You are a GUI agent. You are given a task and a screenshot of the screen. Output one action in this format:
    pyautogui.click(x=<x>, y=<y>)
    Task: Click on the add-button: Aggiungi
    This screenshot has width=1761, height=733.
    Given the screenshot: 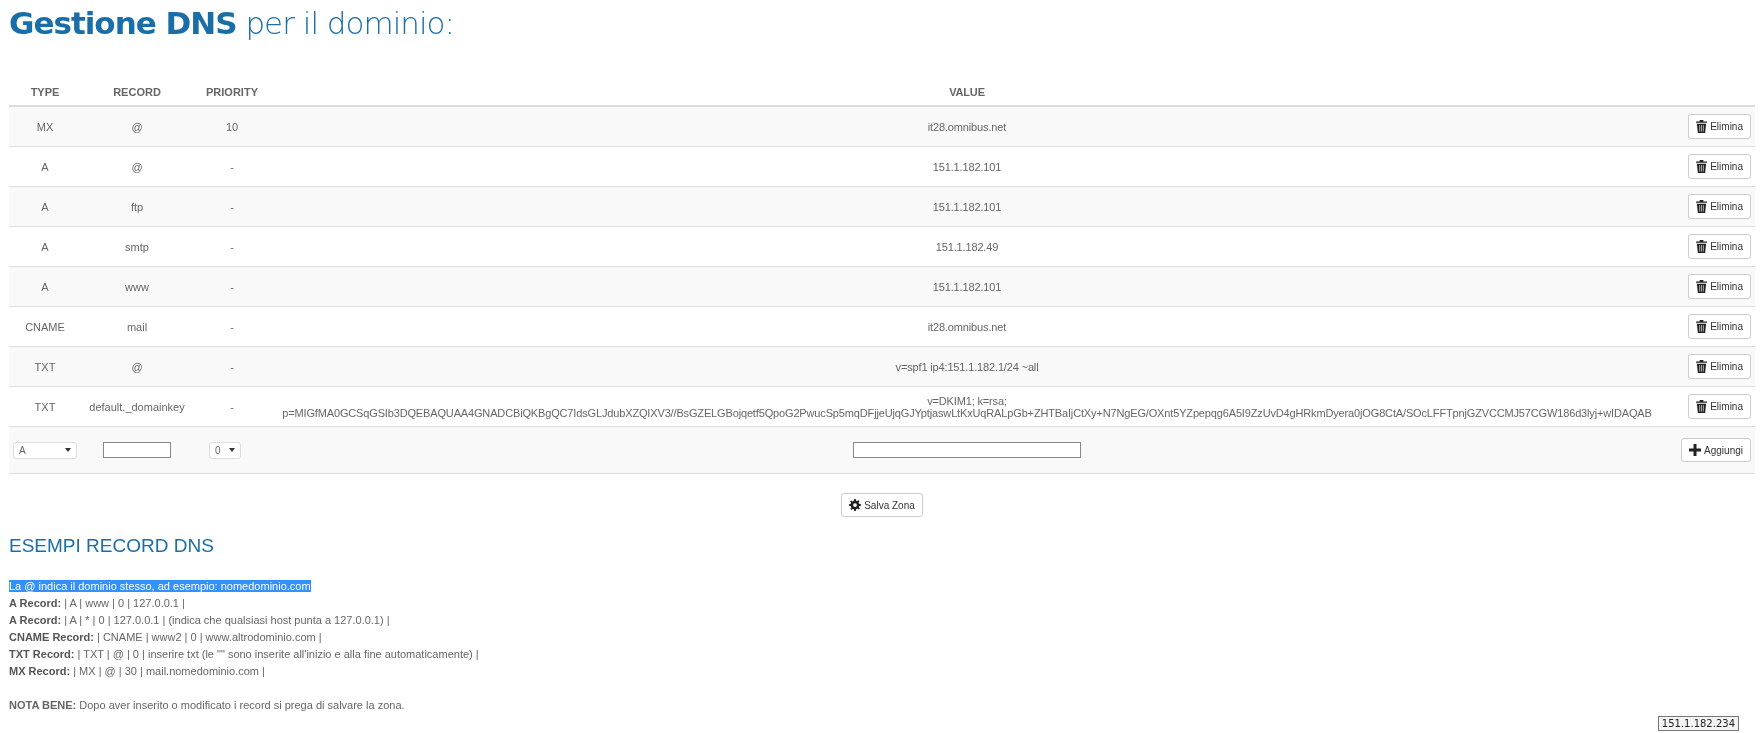 What is the action you would take?
    pyautogui.click(x=1716, y=450)
    